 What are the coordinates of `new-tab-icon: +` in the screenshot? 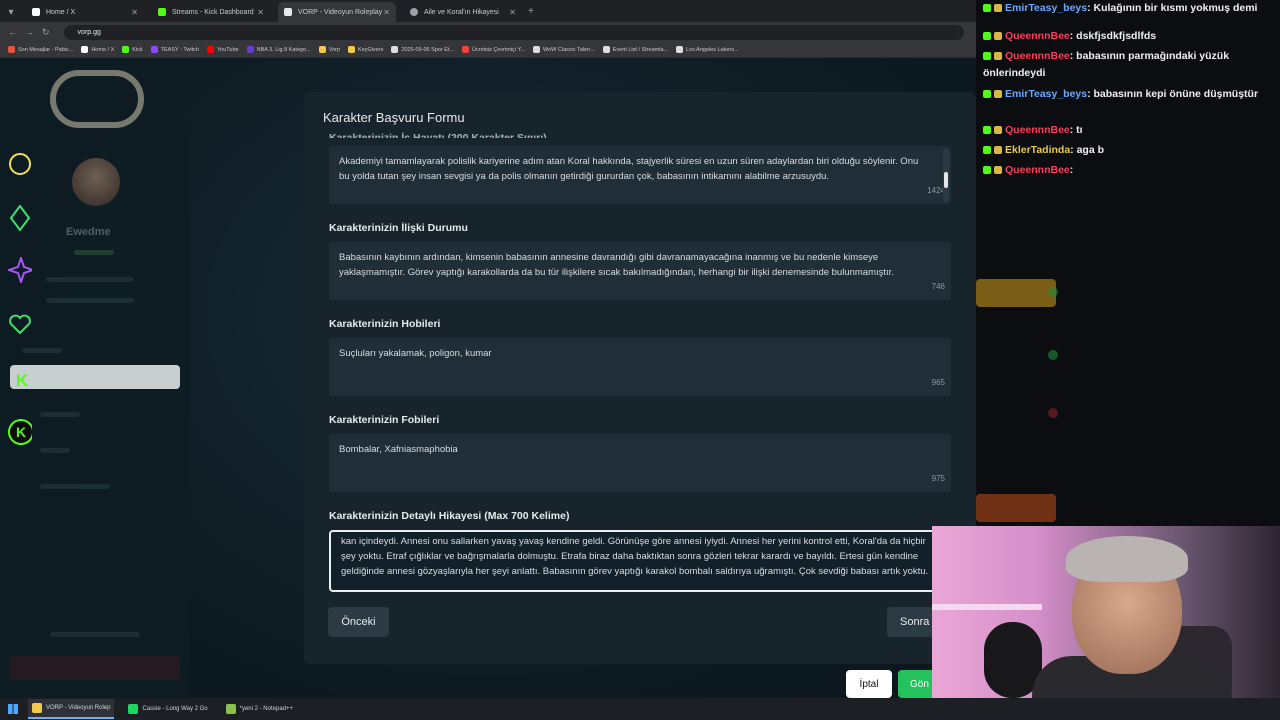 It's located at (531, 12).